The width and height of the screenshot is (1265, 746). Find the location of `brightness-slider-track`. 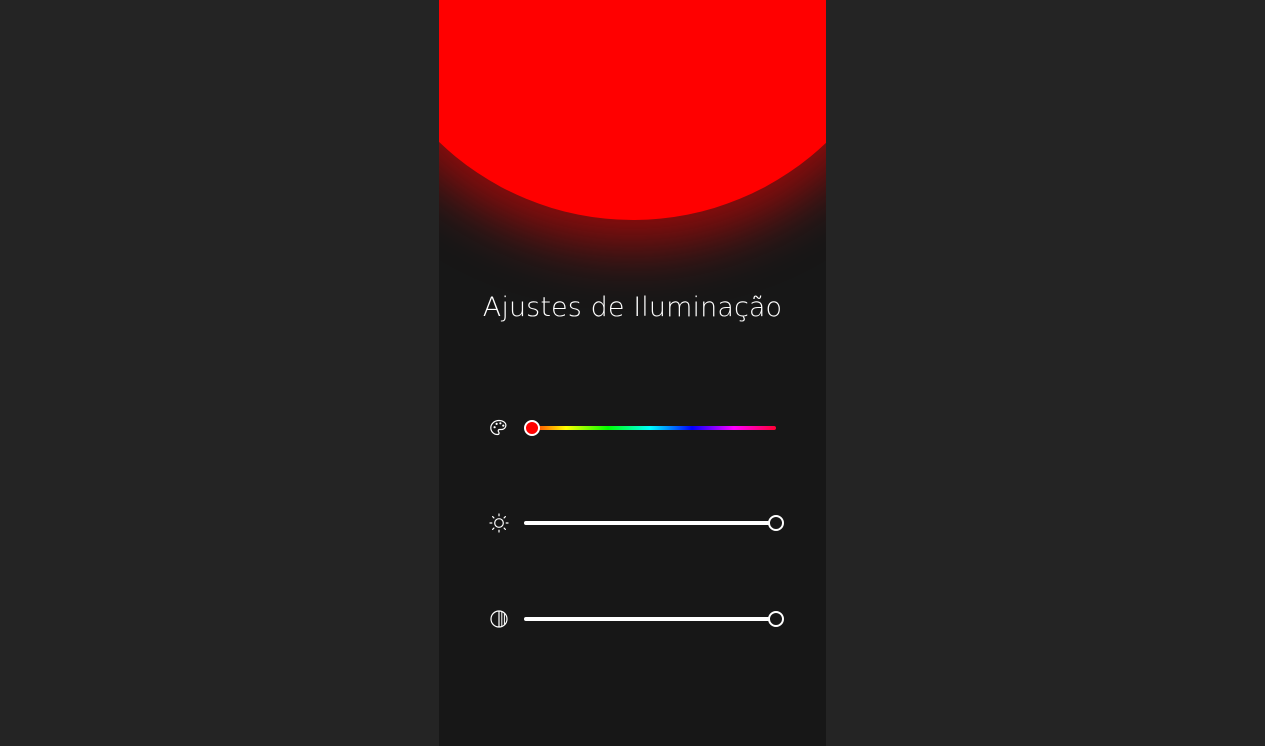

brightness-slider-track is located at coordinates (650, 523).